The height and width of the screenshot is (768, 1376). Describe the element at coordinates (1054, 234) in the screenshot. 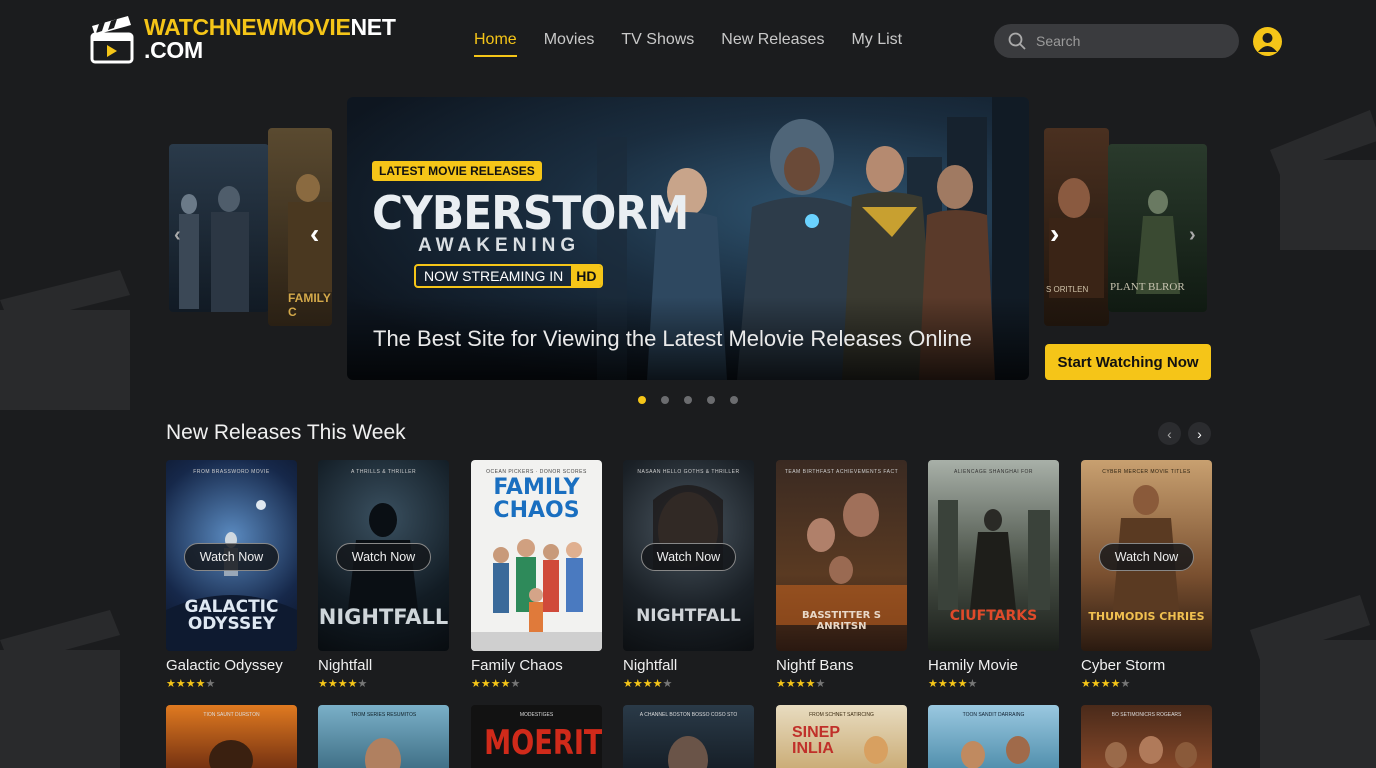

I see `hero-next-arrow-icon: ›` at that location.